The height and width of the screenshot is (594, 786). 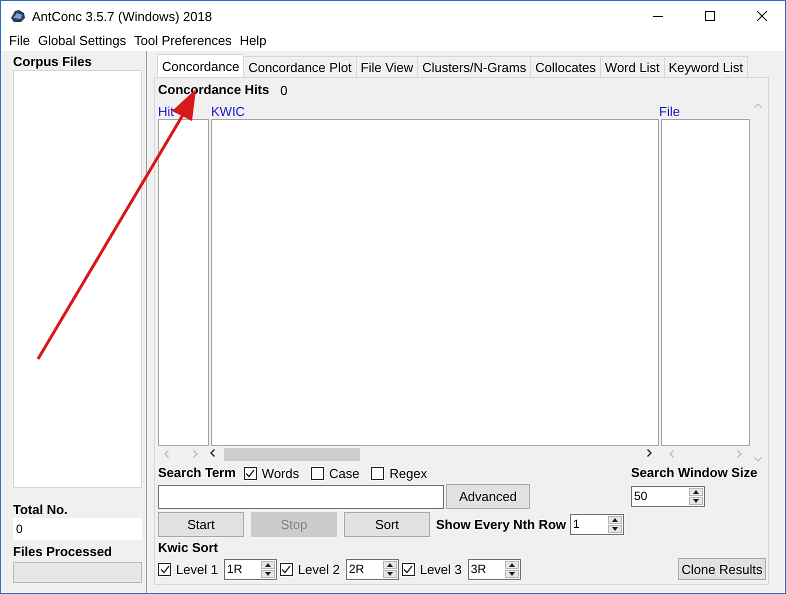 I want to click on checkbox-label: Words, so click(x=281, y=473).